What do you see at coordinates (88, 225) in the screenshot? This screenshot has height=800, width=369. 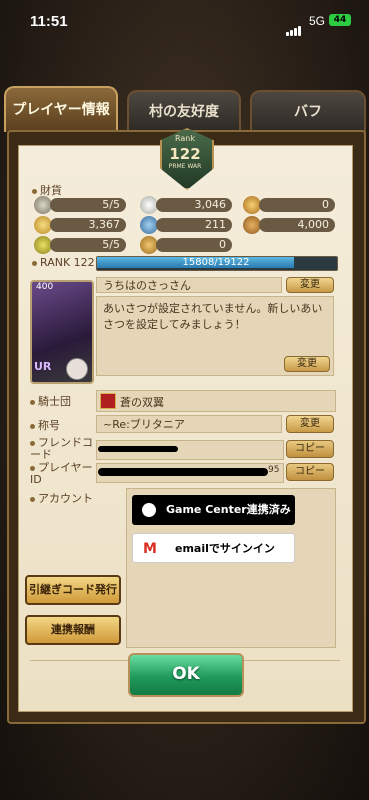 I see `resource-value: 3,367` at bounding box center [88, 225].